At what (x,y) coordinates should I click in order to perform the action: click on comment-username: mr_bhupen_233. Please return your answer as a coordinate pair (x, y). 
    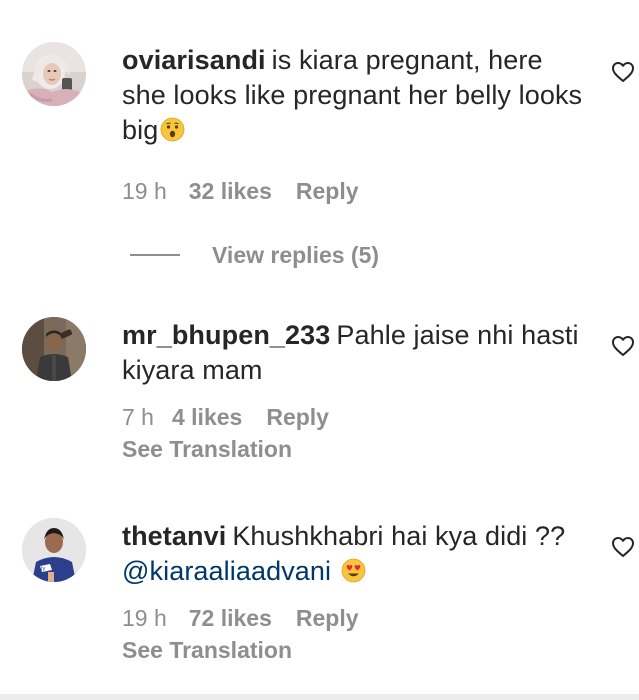
    Looking at the image, I should click on (226, 335).